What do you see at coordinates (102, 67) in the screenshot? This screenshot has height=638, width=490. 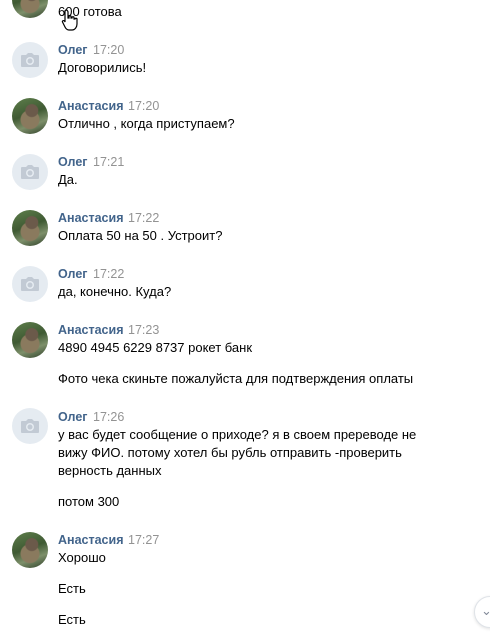 I see `message-text: Договорились!` at bounding box center [102, 67].